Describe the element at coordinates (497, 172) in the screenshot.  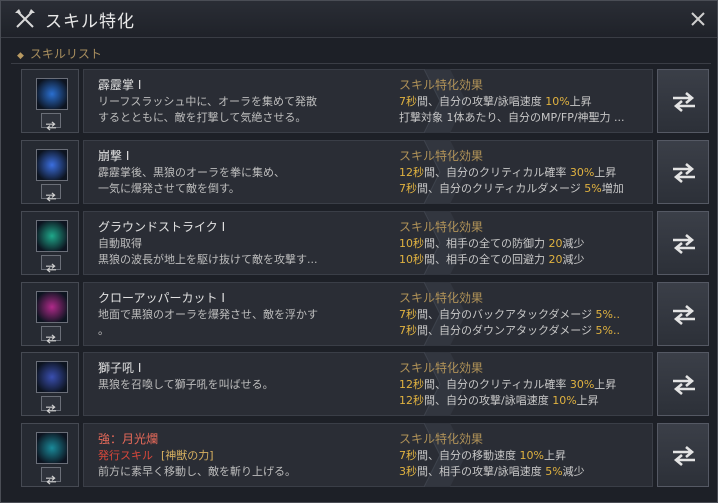
I see `effect-text: 間、自分のクリティカル確率` at that location.